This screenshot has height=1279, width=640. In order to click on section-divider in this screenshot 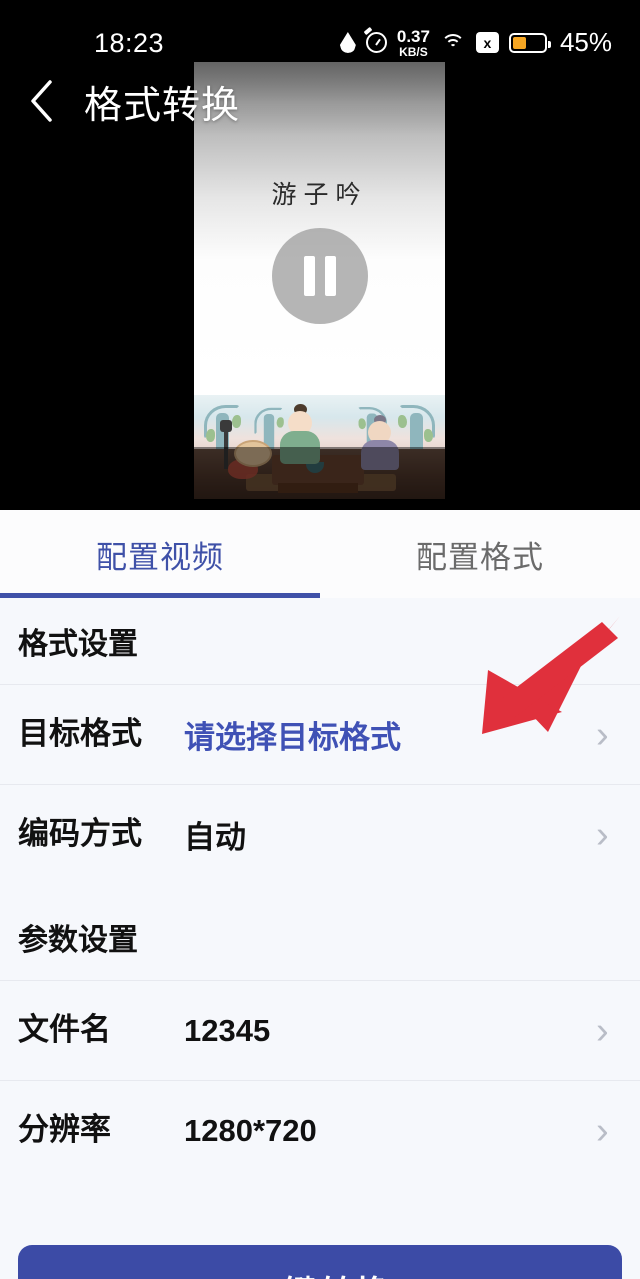, I will do `click(320, 889)`.